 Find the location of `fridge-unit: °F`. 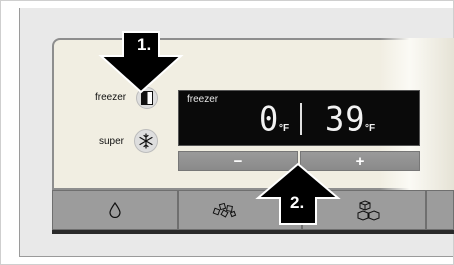

fridge-unit: °F is located at coordinates (370, 128).